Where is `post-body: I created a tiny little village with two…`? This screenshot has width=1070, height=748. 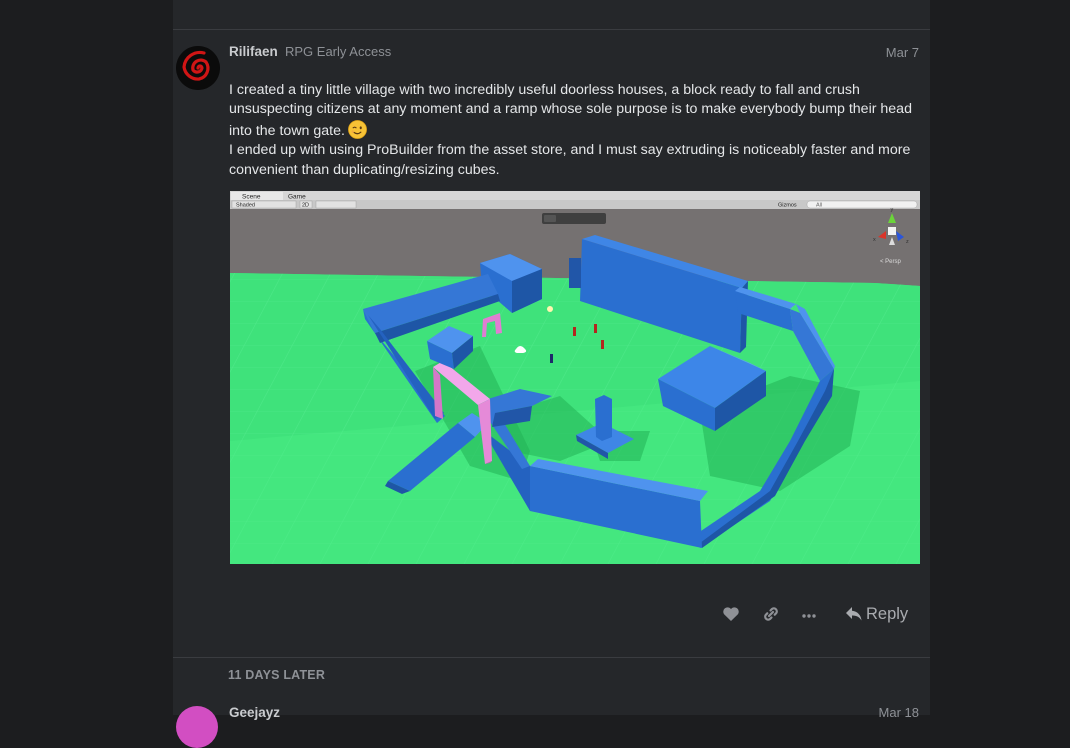
post-body: I created a tiny little village with two… is located at coordinates (574, 130).